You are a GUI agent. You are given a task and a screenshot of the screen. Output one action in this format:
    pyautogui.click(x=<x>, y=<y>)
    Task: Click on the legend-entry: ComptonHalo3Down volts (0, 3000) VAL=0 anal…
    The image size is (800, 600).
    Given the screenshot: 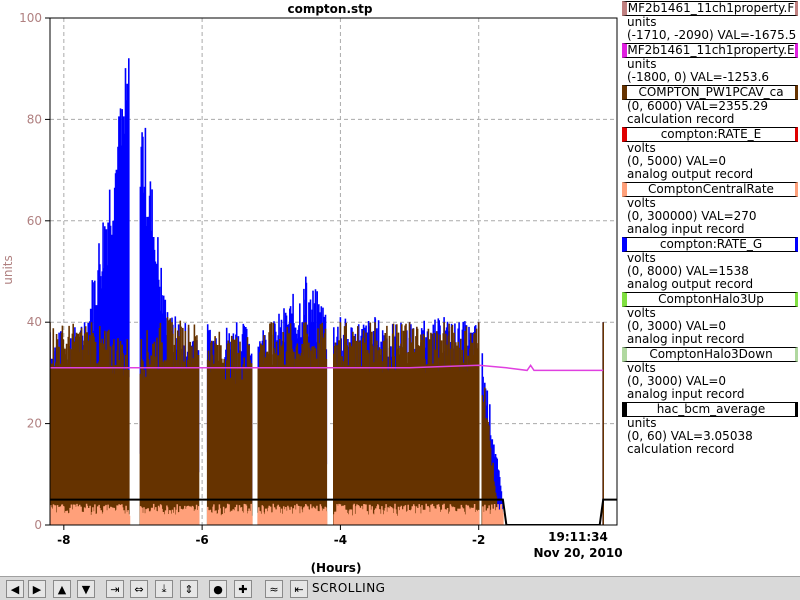 What is the action you would take?
    pyautogui.click(x=711, y=374)
    